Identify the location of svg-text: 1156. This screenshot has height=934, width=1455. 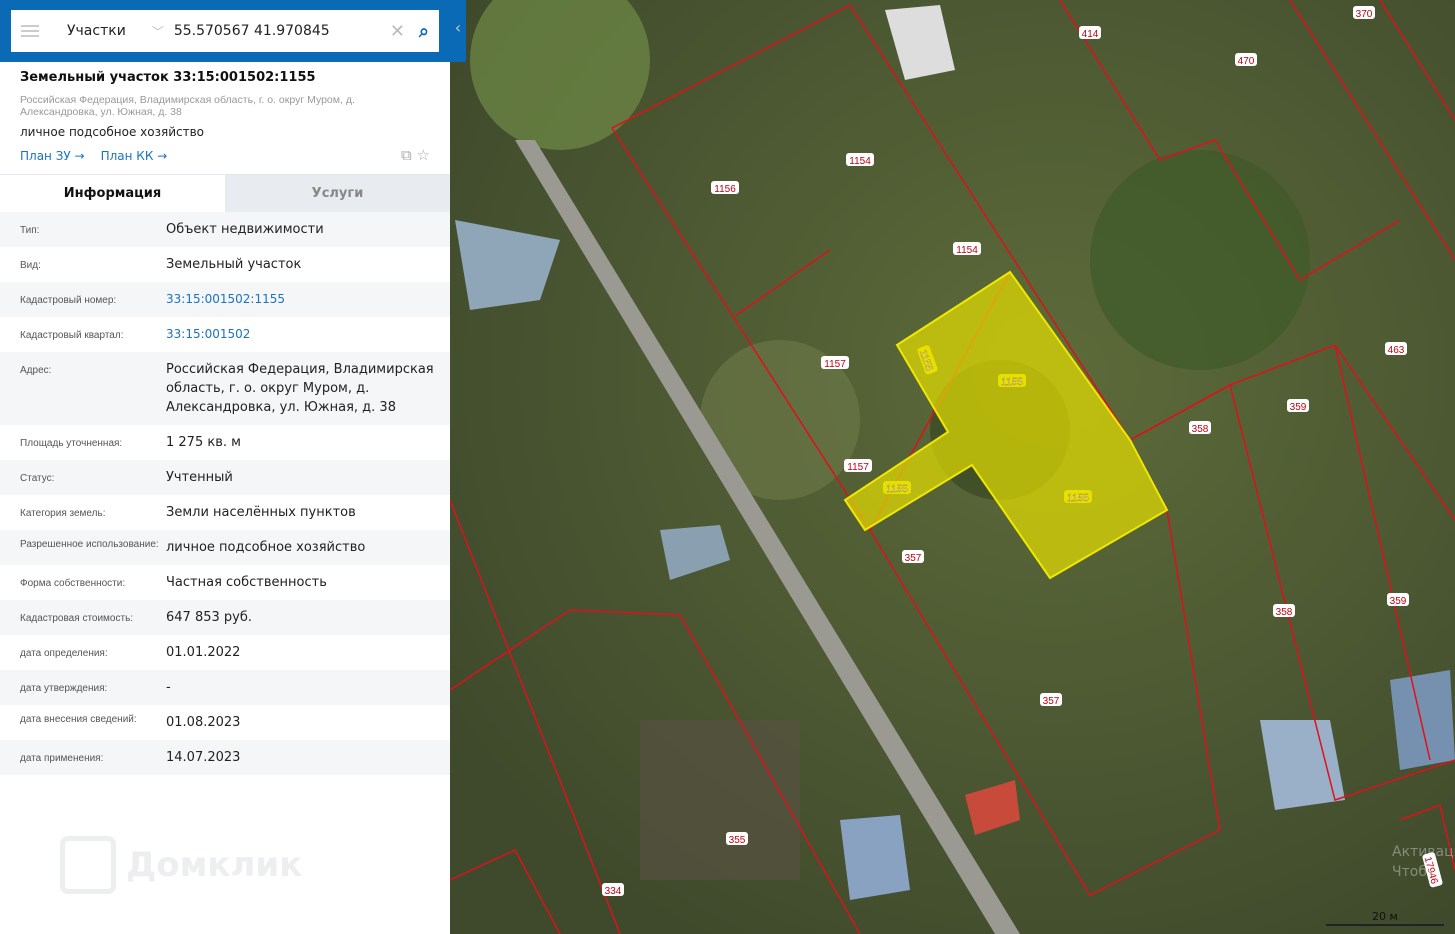
(725, 189).